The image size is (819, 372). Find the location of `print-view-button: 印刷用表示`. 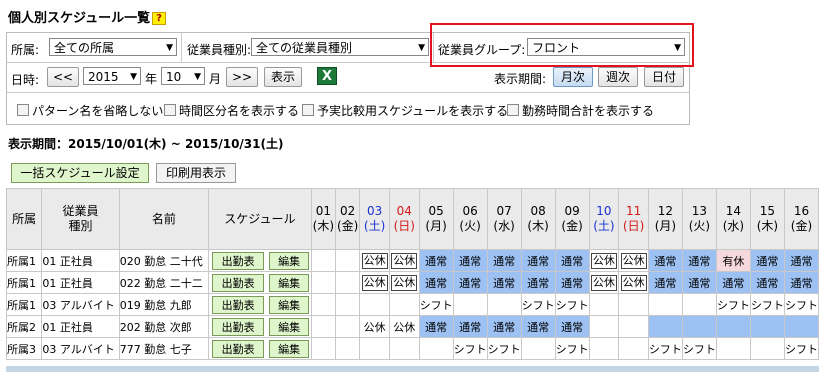

print-view-button: 印刷用表示 is located at coordinates (196, 173).